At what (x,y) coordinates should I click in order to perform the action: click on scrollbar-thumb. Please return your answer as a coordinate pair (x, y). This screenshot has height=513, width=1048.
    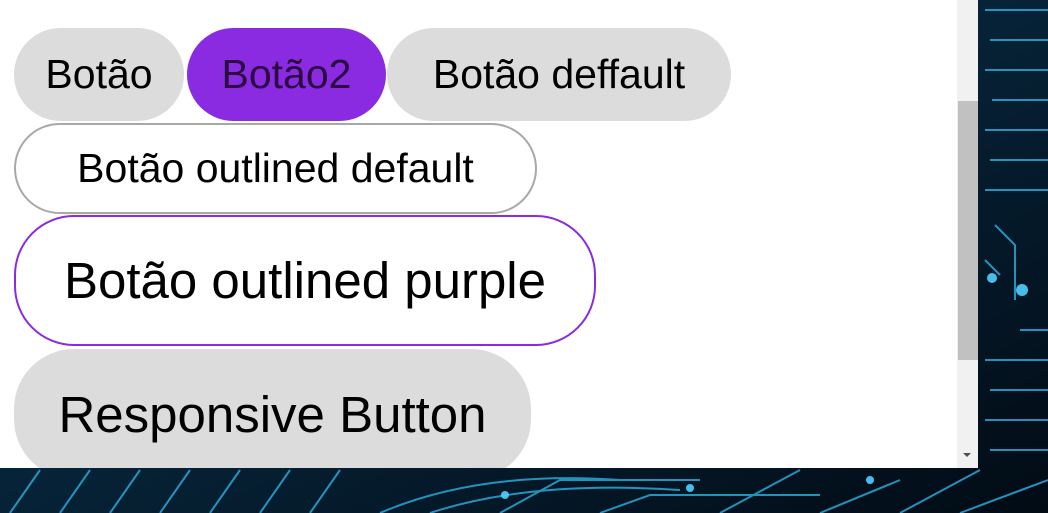
    Looking at the image, I should click on (968, 230).